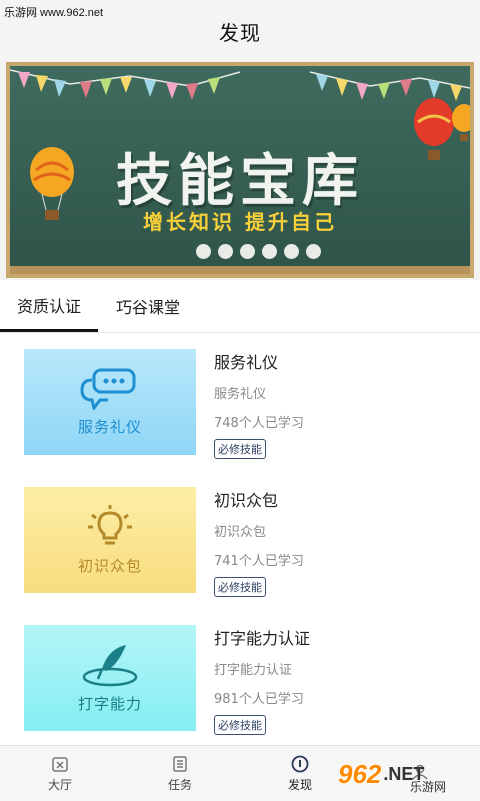  What do you see at coordinates (60, 773) in the screenshot?
I see `nav-item-hall: 大厅` at bounding box center [60, 773].